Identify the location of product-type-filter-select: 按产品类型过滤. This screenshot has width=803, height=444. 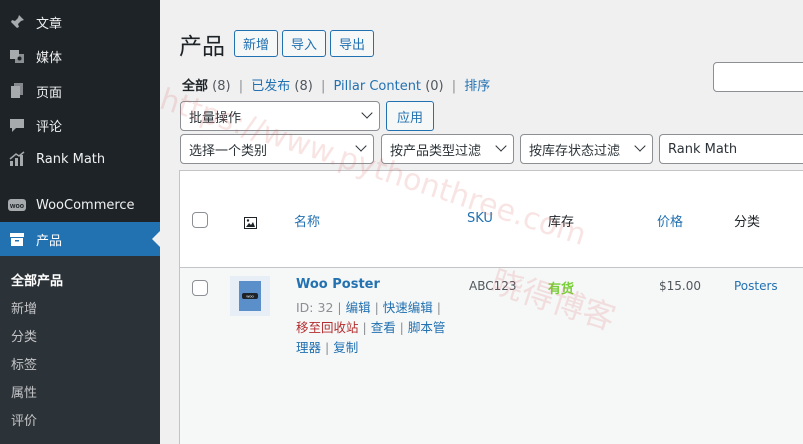
(447, 149).